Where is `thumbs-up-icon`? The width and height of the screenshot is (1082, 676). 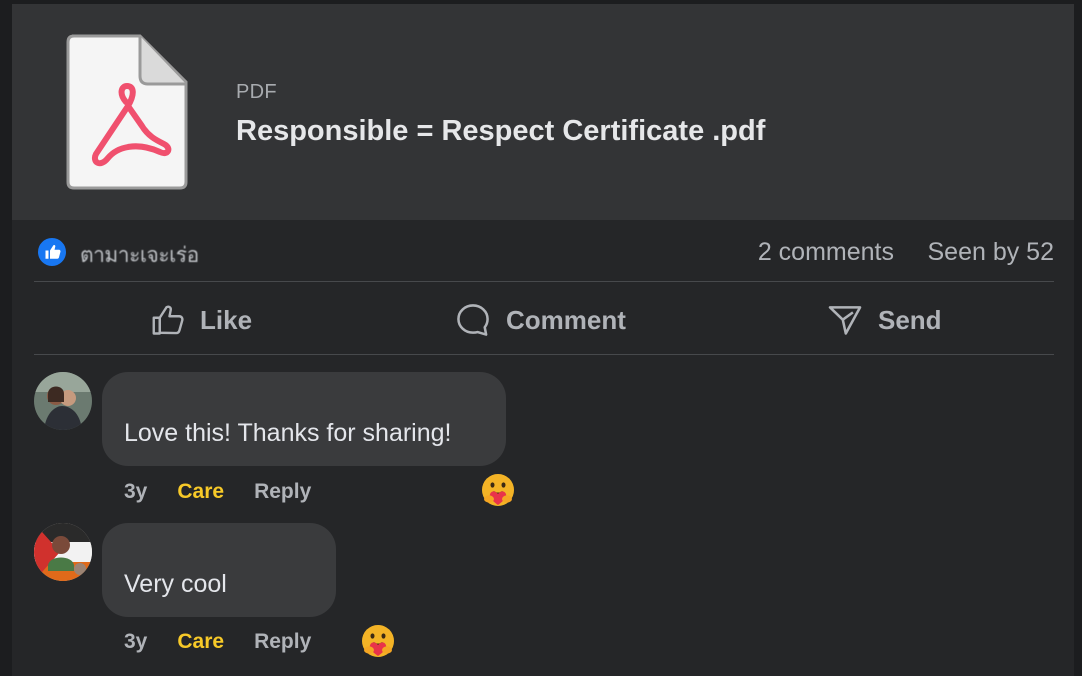 thumbs-up-icon is located at coordinates (168, 320).